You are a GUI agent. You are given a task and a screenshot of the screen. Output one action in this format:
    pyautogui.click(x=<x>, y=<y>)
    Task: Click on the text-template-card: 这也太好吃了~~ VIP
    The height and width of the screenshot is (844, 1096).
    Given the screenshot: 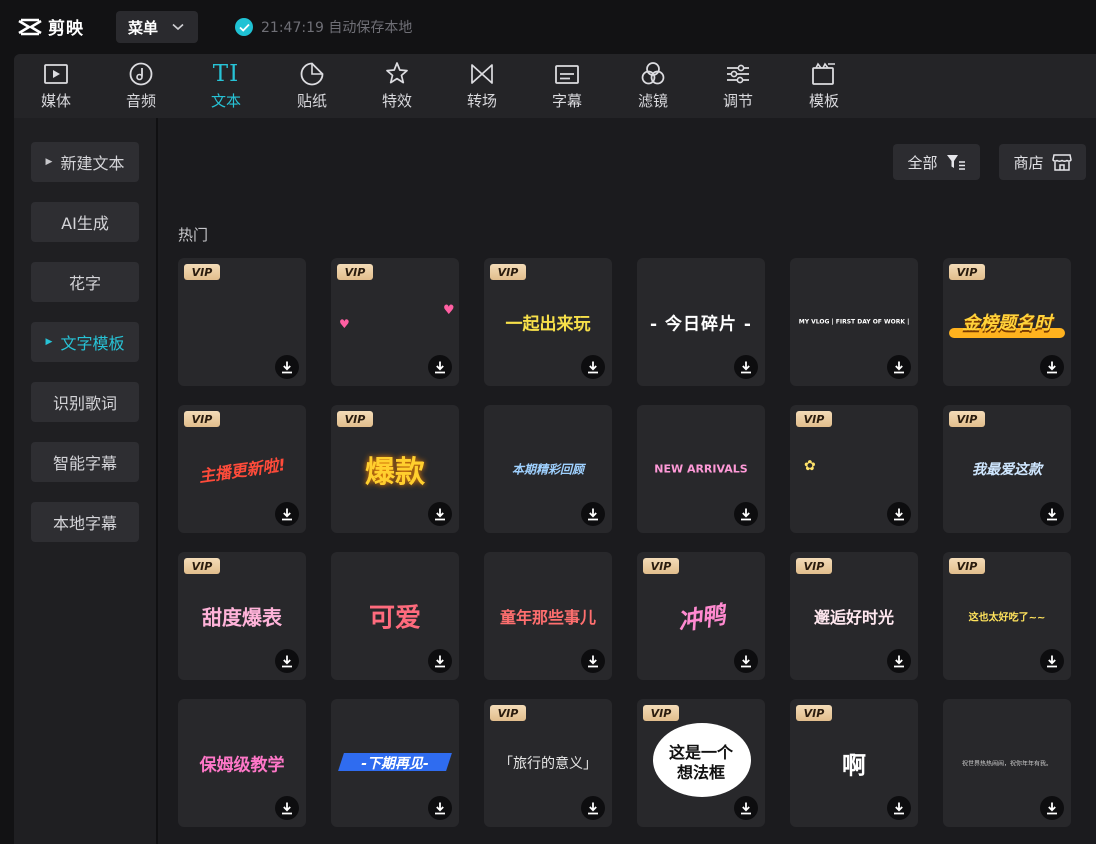 What is the action you would take?
    pyautogui.click(x=1007, y=616)
    